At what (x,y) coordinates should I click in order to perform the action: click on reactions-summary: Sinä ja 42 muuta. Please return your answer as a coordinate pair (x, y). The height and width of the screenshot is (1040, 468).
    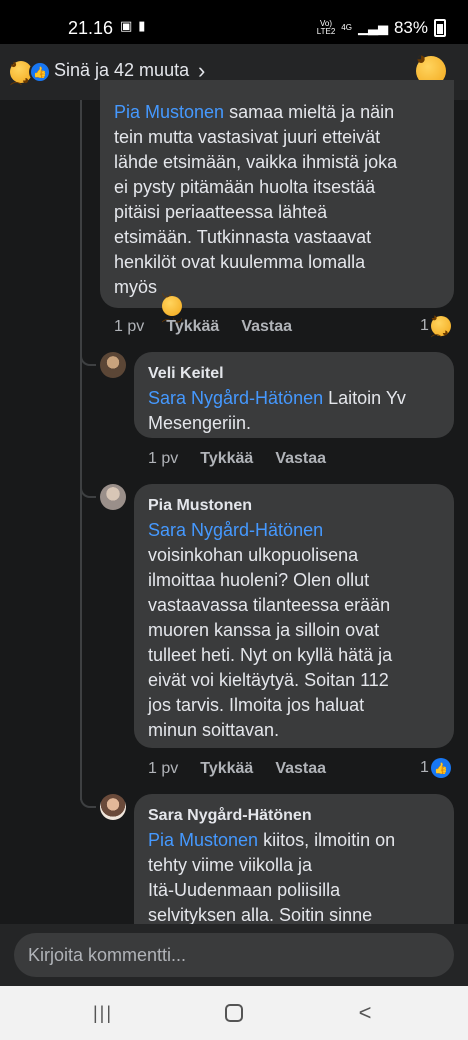
    Looking at the image, I should click on (121, 70).